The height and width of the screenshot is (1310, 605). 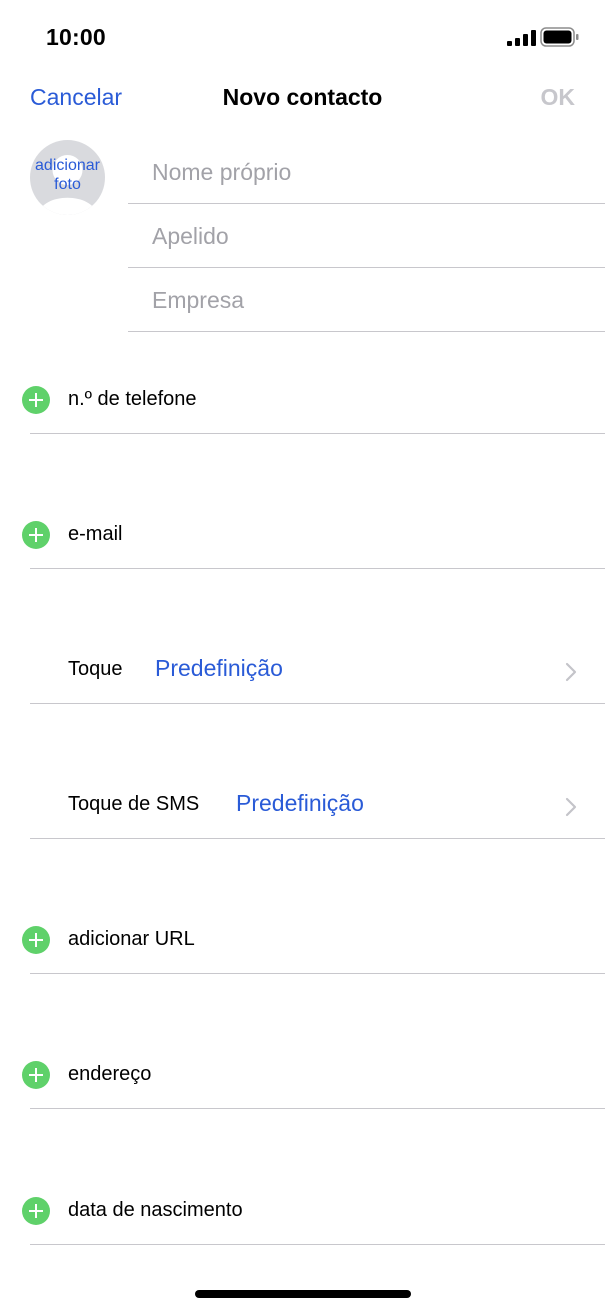 I want to click on add-url-button, so click(x=36, y=940).